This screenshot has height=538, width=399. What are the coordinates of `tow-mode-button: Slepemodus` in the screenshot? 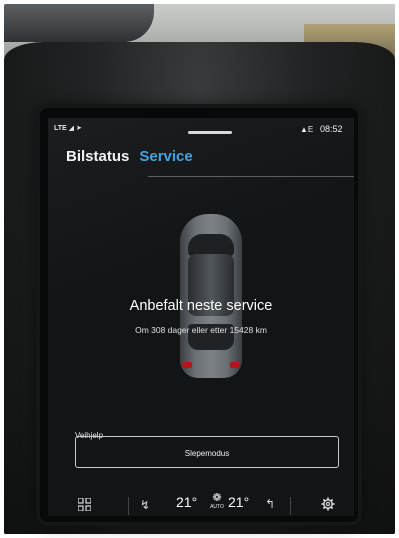 It's located at (207, 452).